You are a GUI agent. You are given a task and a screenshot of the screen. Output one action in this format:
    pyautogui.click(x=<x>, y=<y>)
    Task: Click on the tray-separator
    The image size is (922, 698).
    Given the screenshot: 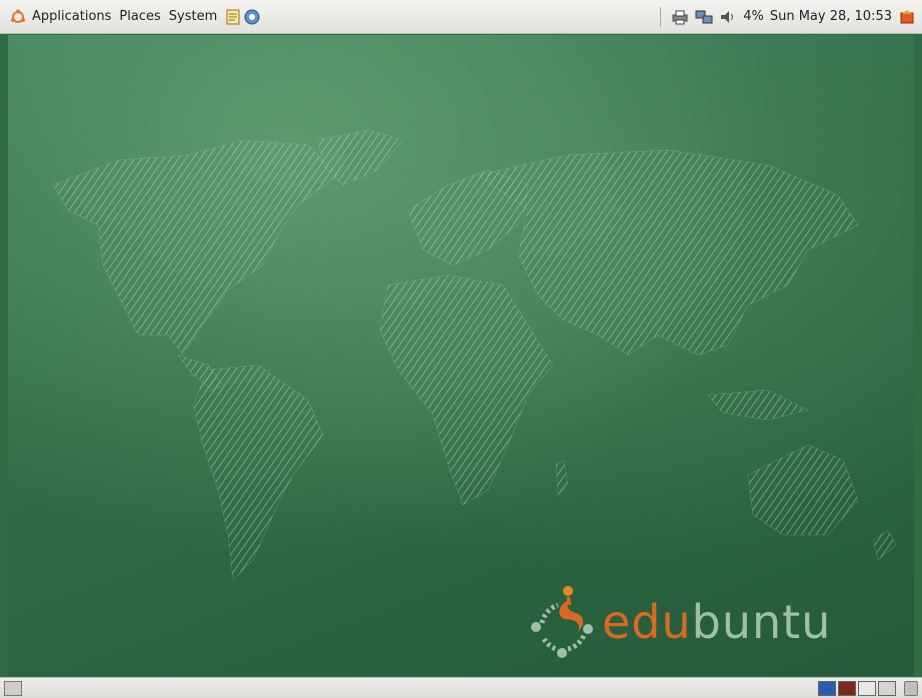 What is the action you would take?
    pyautogui.click(x=661, y=16)
    